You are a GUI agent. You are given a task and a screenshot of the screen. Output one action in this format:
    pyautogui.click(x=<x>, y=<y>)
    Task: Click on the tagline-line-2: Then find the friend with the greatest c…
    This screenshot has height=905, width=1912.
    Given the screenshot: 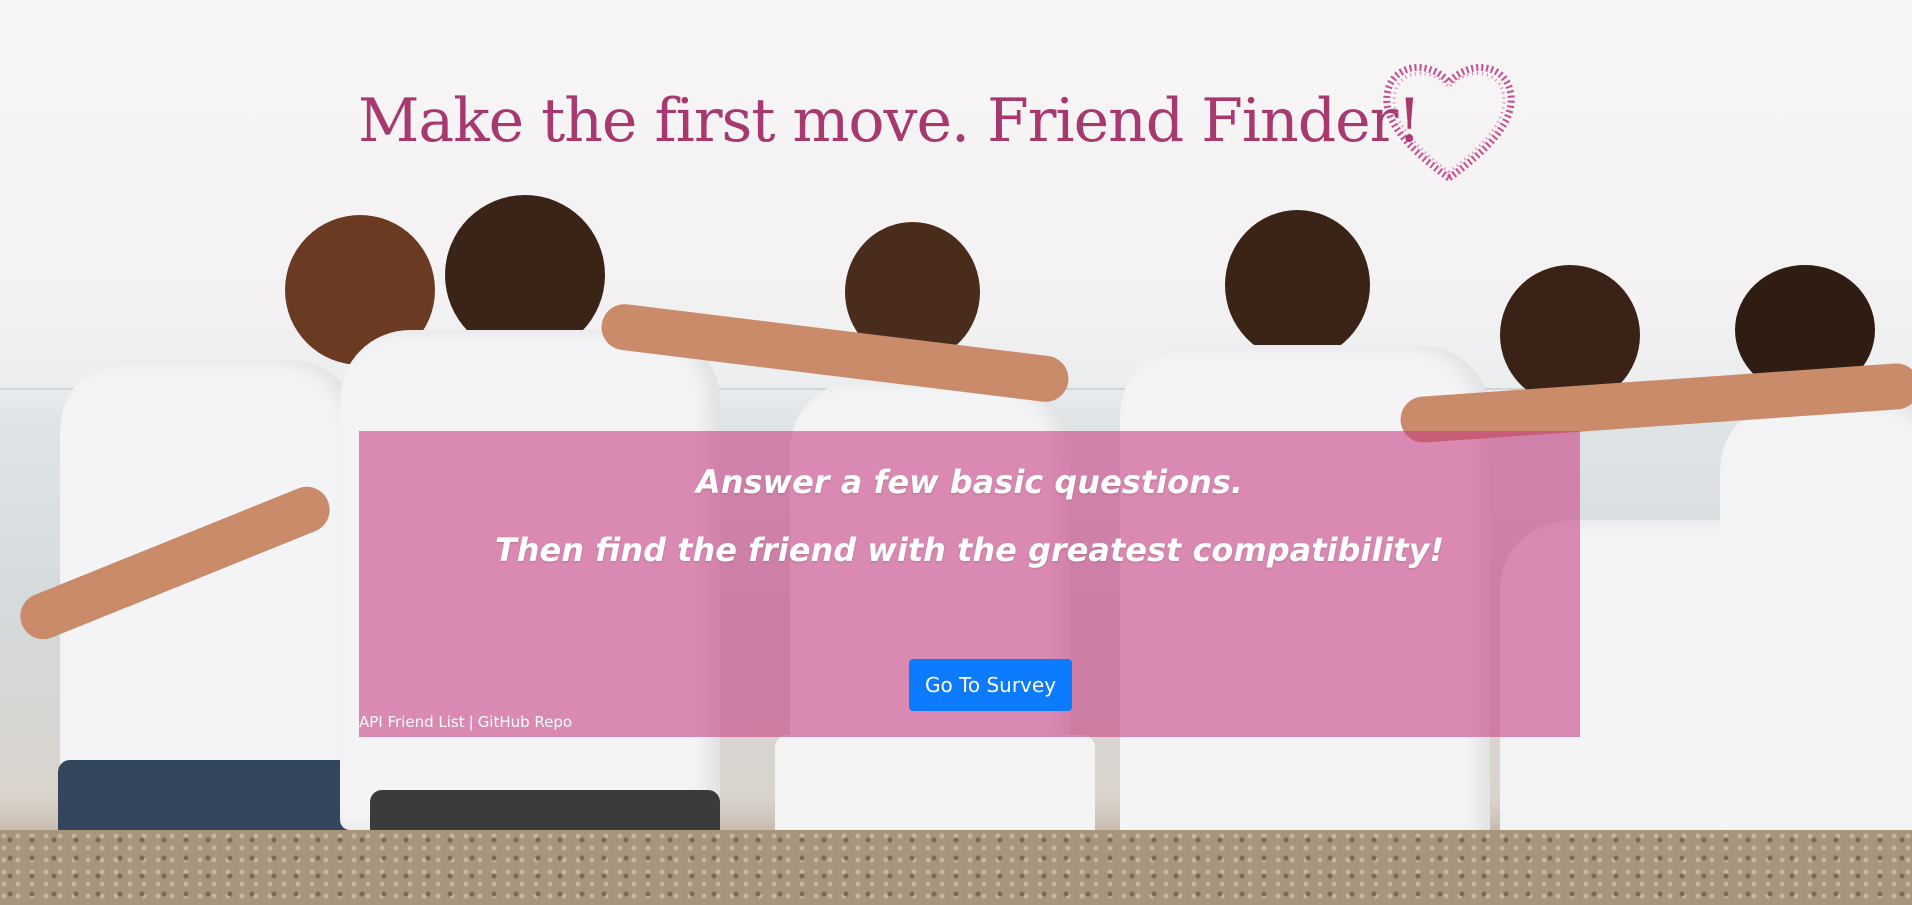 What is the action you would take?
    pyautogui.click(x=969, y=550)
    